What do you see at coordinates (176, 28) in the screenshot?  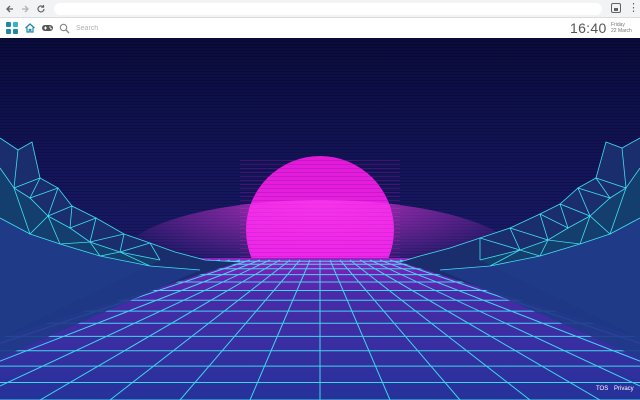 I see `search-input` at bounding box center [176, 28].